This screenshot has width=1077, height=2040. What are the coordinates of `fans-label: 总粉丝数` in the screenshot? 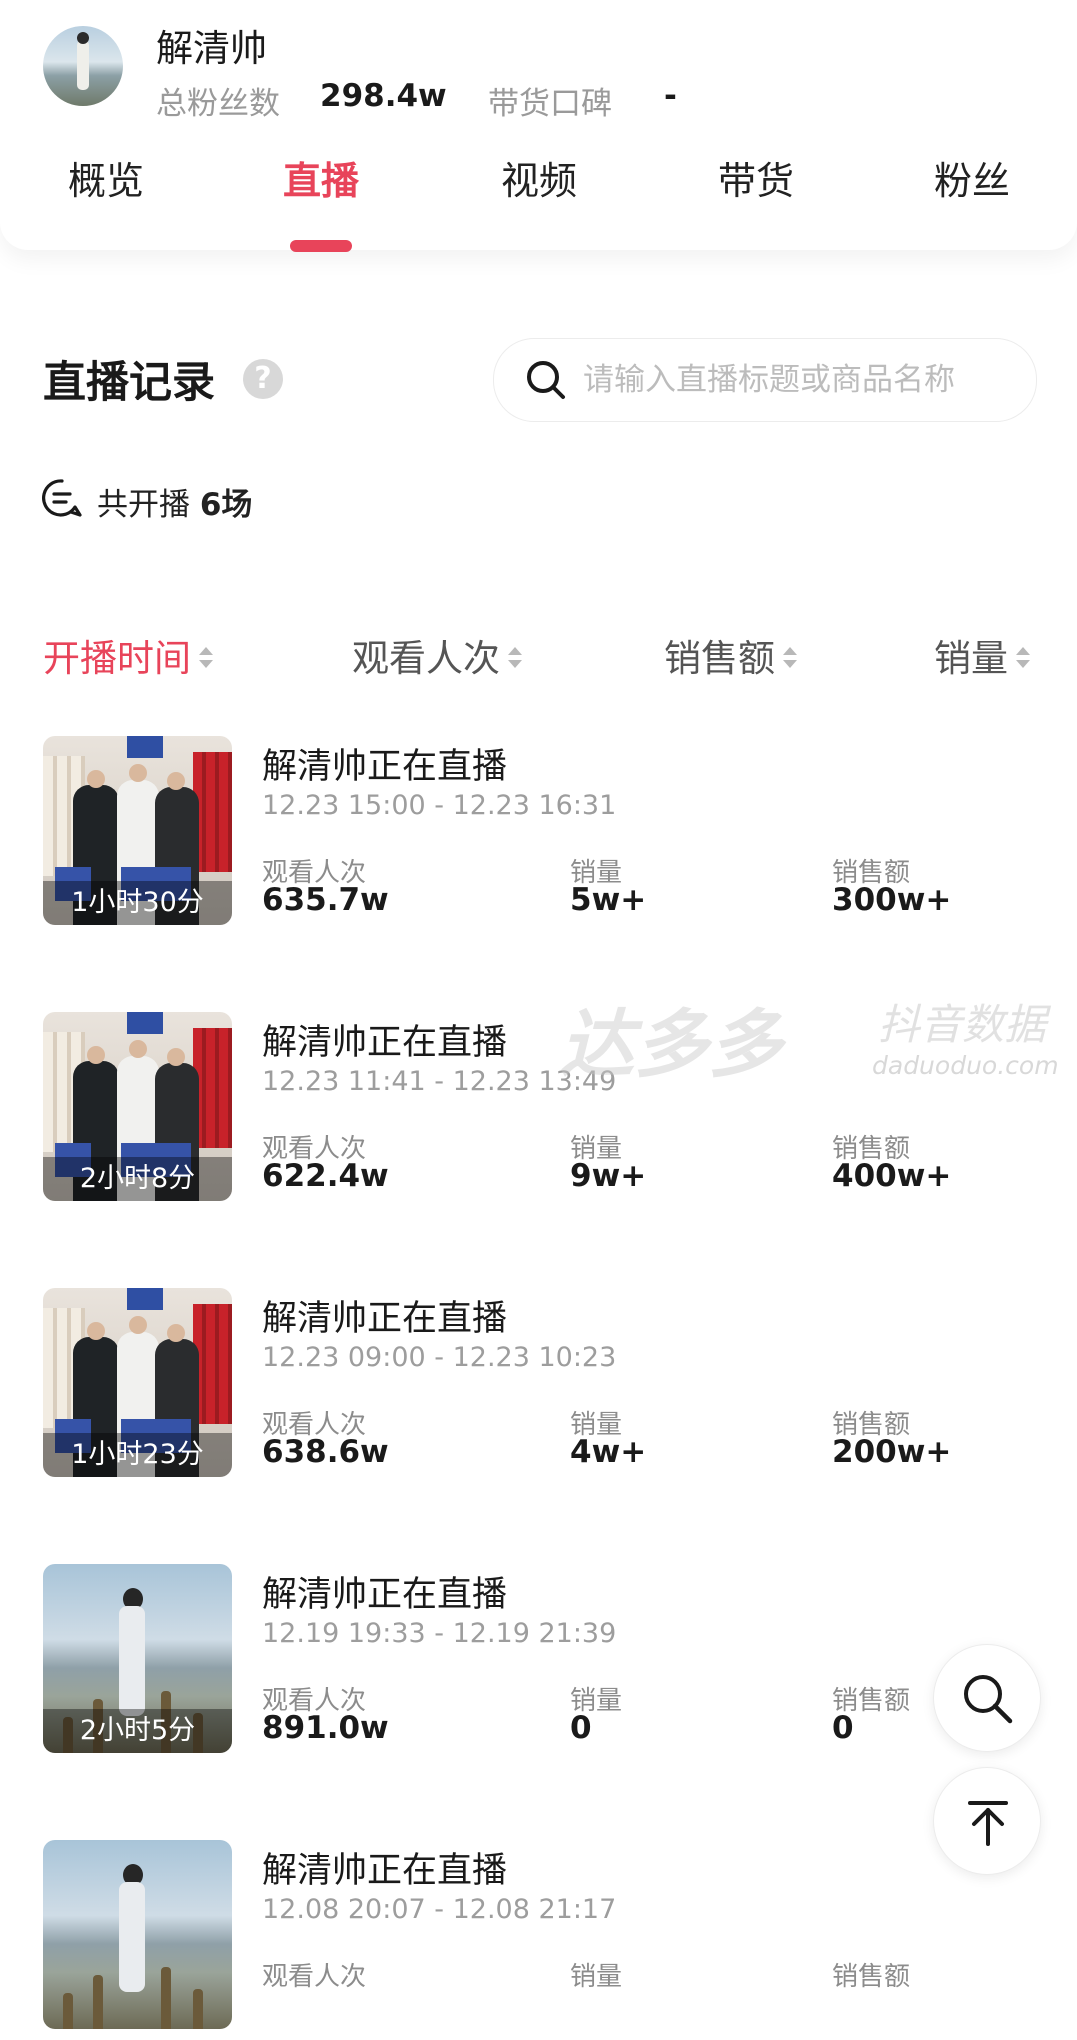 It's located at (218, 104).